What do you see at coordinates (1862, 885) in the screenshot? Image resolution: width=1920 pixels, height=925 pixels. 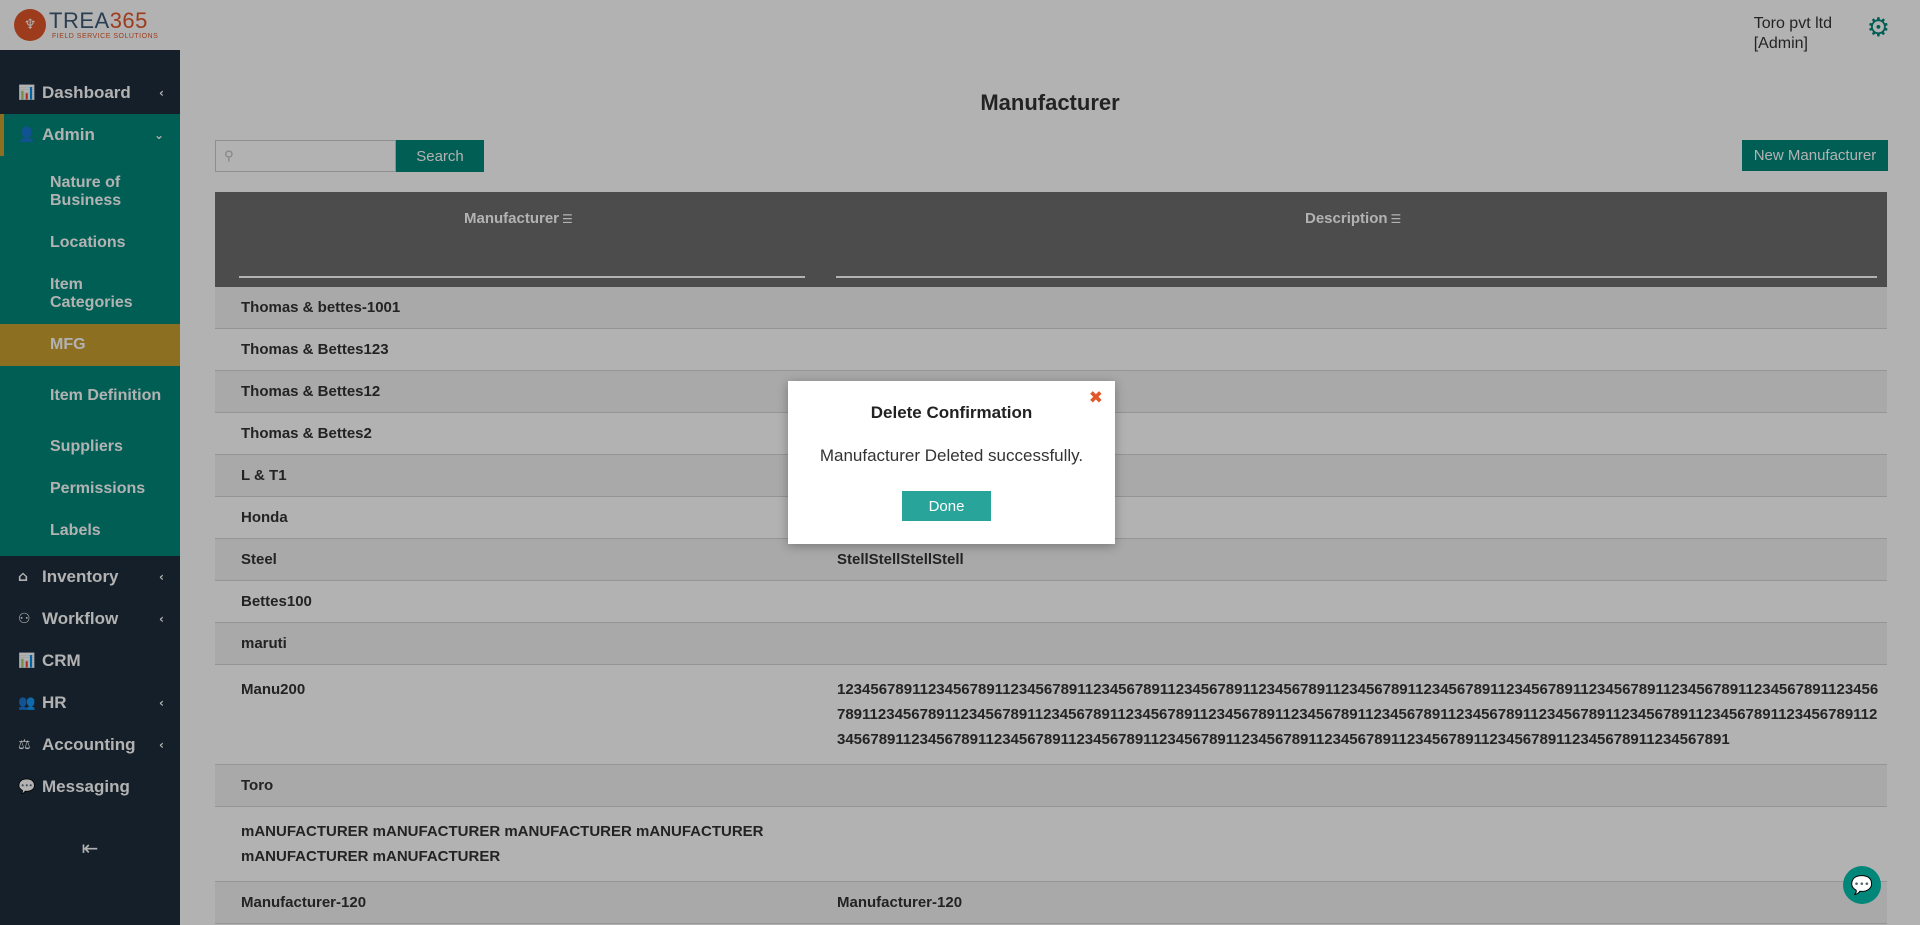 I see `chat-support-icon: 💬` at bounding box center [1862, 885].